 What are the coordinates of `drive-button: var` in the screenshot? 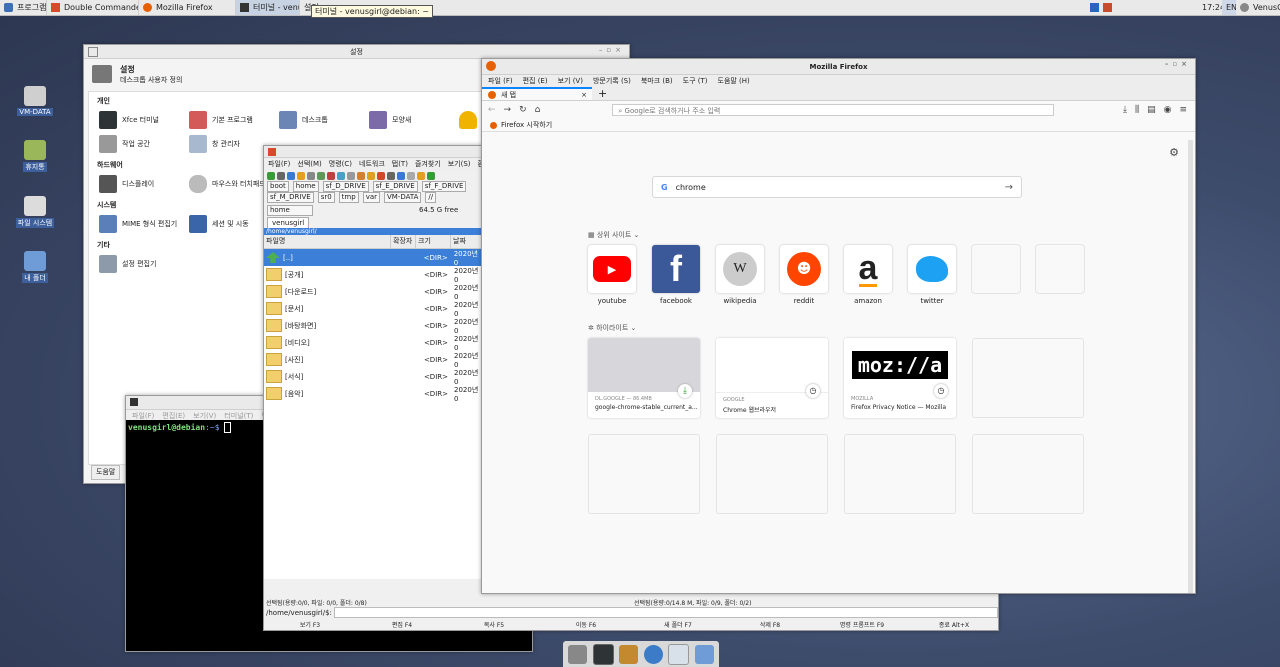 It's located at (371, 197).